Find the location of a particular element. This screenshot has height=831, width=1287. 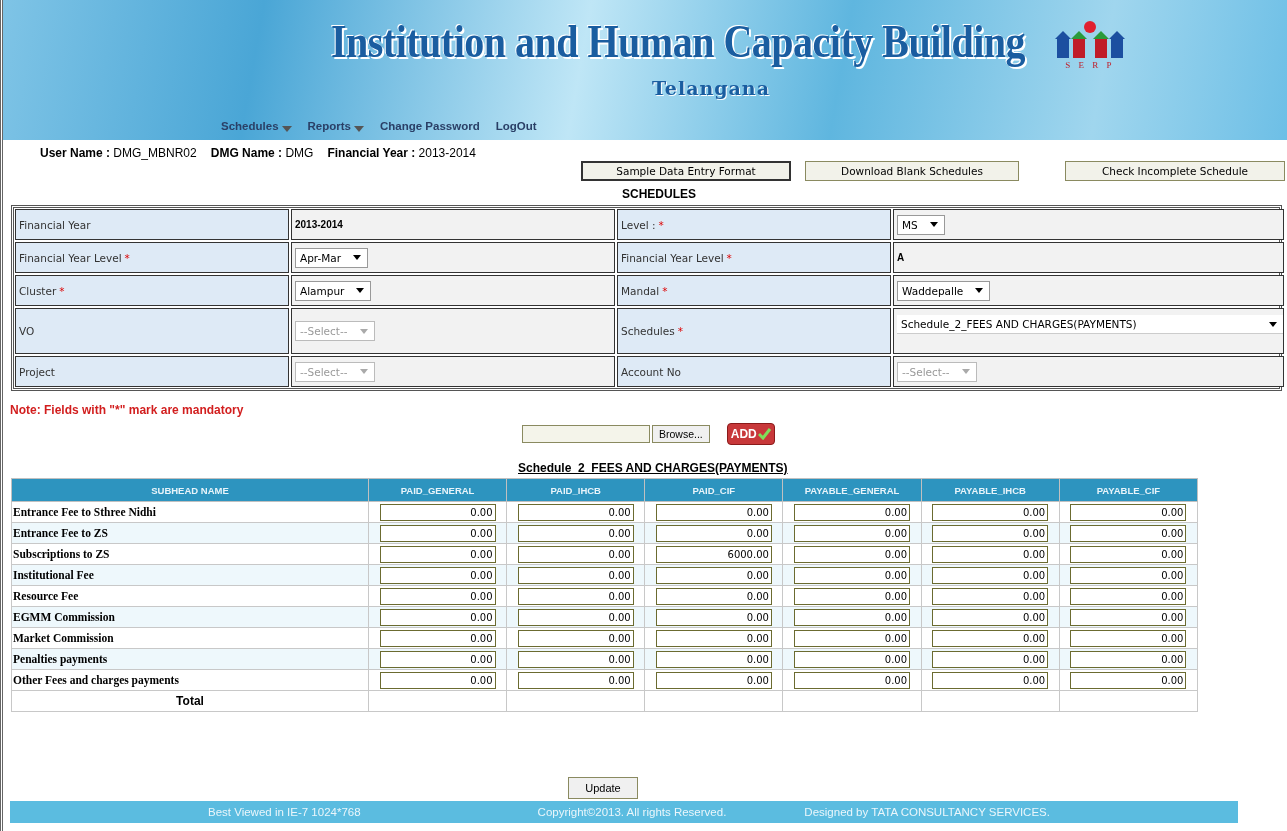

action-button: Check Incomplete Schedule is located at coordinates (1175, 171).